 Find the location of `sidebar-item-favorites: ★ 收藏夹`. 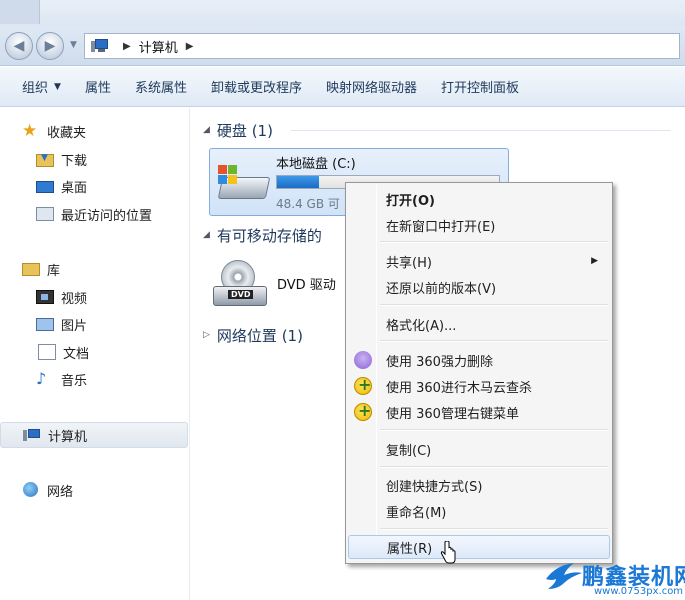

sidebar-item-favorites: ★ 收藏夹 is located at coordinates (54, 131).